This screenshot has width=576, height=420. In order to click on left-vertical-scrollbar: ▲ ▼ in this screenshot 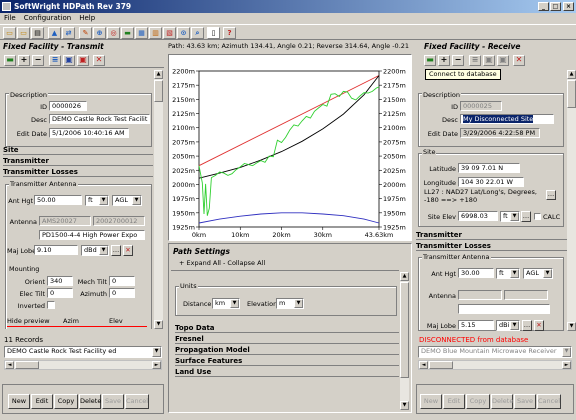, I will do `click(158, 199)`.